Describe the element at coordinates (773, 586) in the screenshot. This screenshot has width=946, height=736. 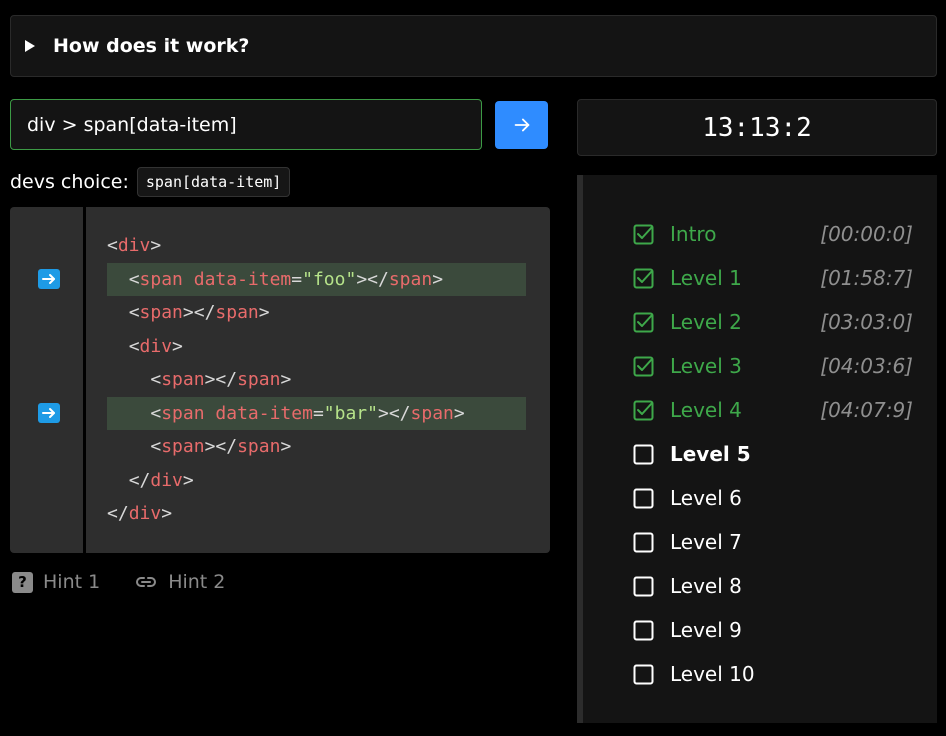
I see `level-item: Level 8` at that location.